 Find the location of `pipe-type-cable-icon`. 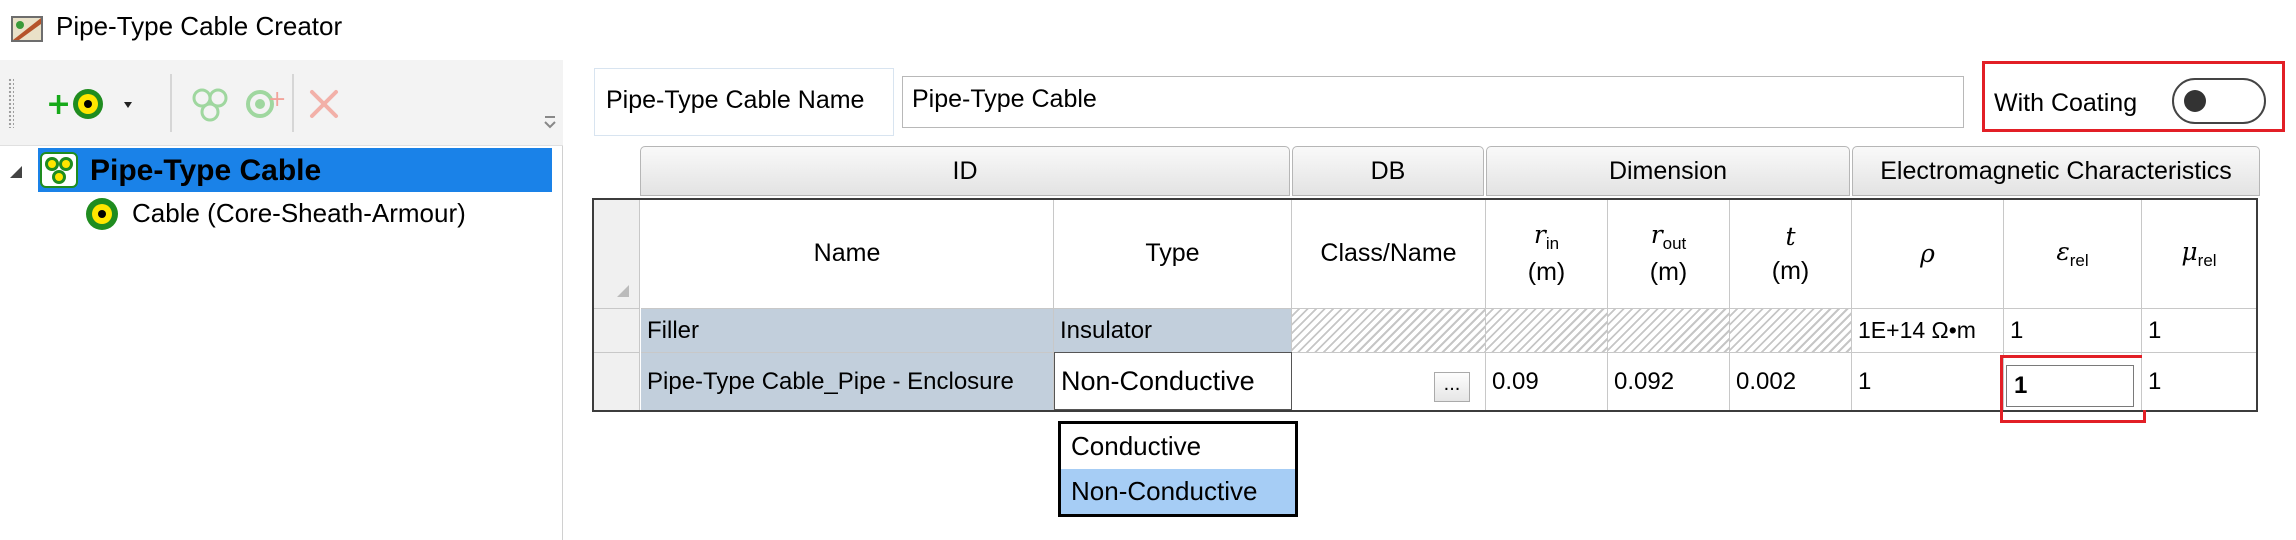

pipe-type-cable-icon is located at coordinates (59, 170).